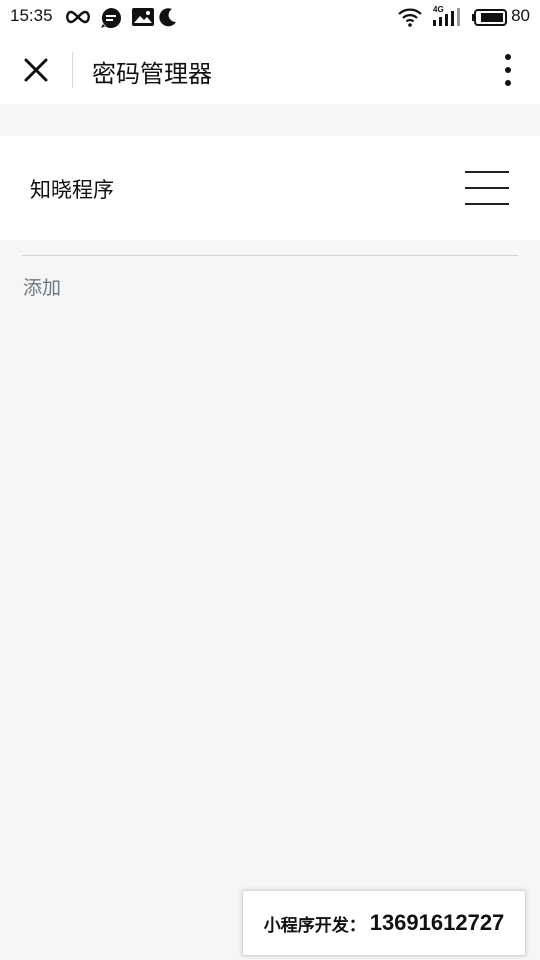 The image size is (540, 960). Describe the element at coordinates (270, 17) in the screenshot. I see `status-bar: 15:35 4G 80` at that location.